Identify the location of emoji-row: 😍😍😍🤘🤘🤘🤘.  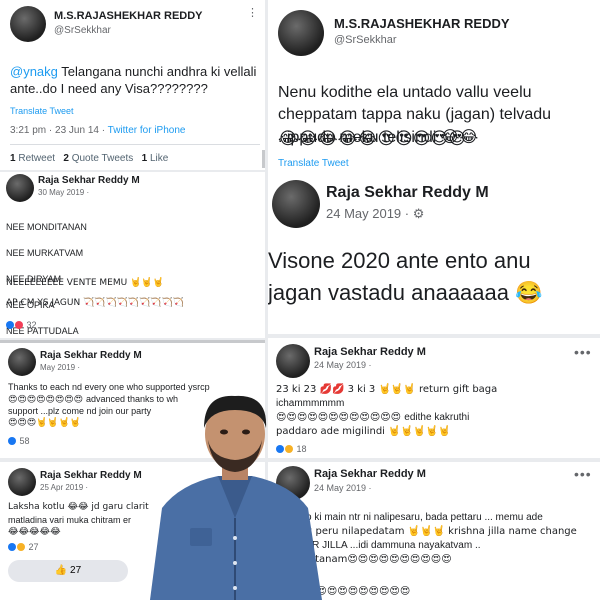
(44, 423).